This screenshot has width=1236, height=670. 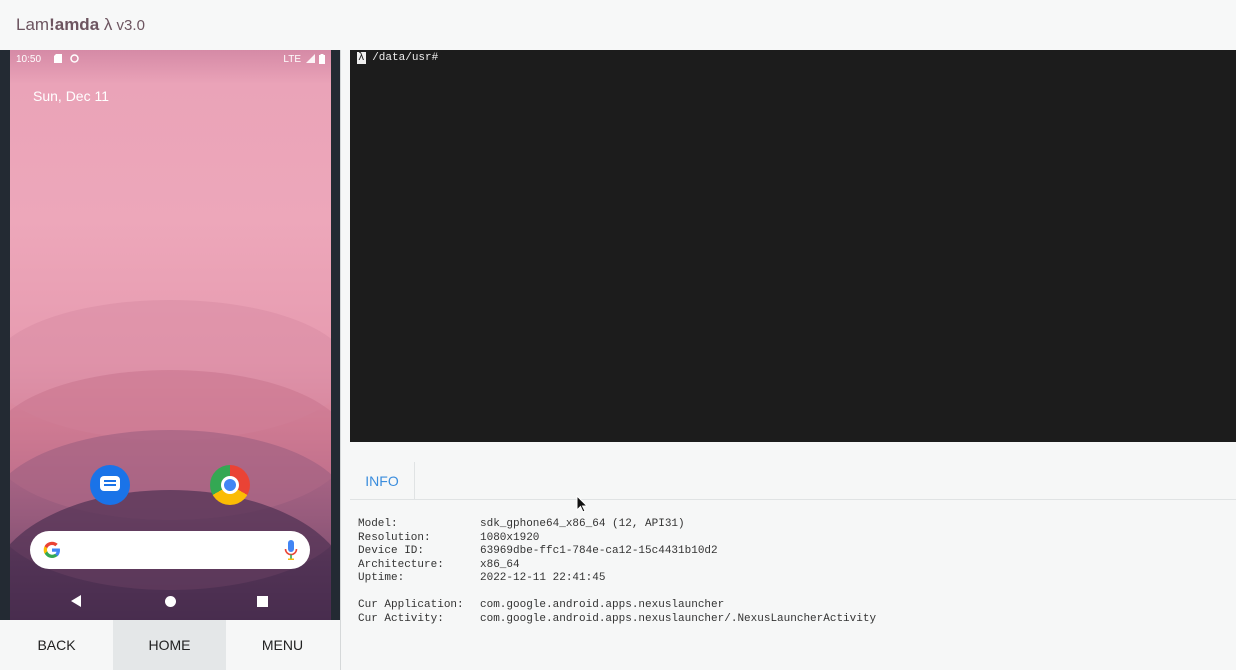 I want to click on info-label: Model:, so click(x=378, y=524).